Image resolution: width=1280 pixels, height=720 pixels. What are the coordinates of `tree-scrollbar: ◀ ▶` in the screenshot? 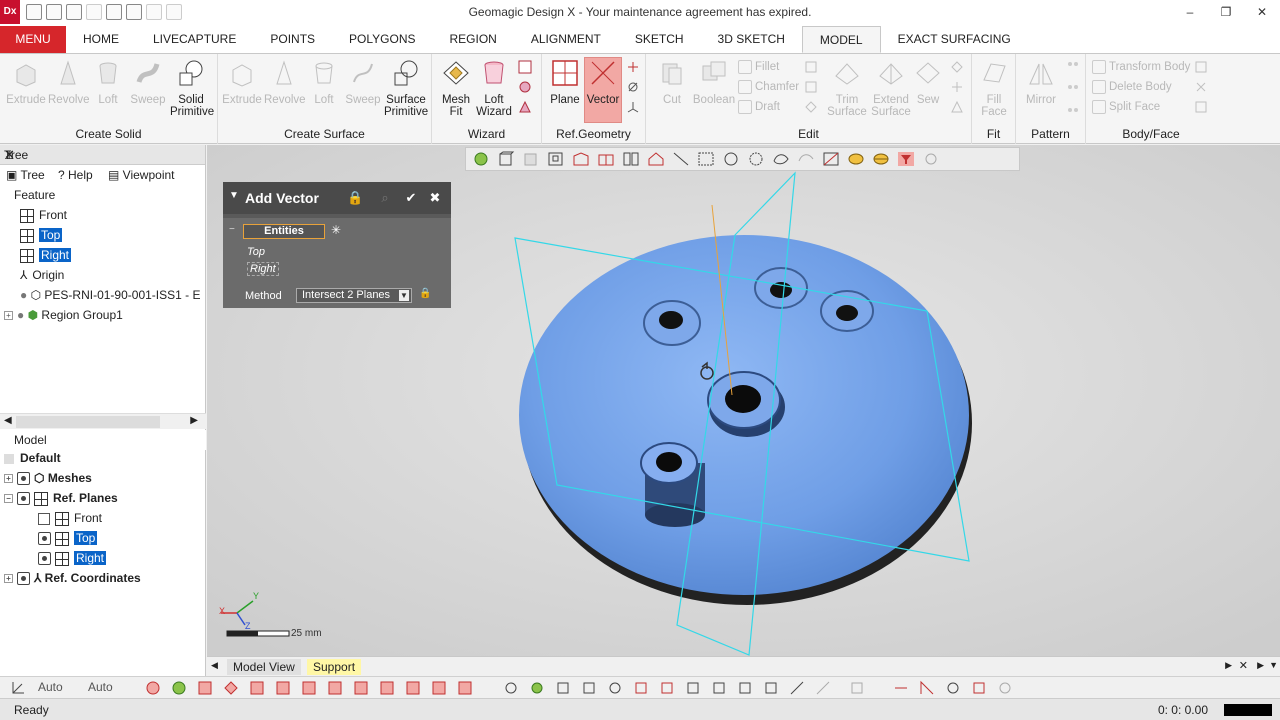 It's located at (103, 421).